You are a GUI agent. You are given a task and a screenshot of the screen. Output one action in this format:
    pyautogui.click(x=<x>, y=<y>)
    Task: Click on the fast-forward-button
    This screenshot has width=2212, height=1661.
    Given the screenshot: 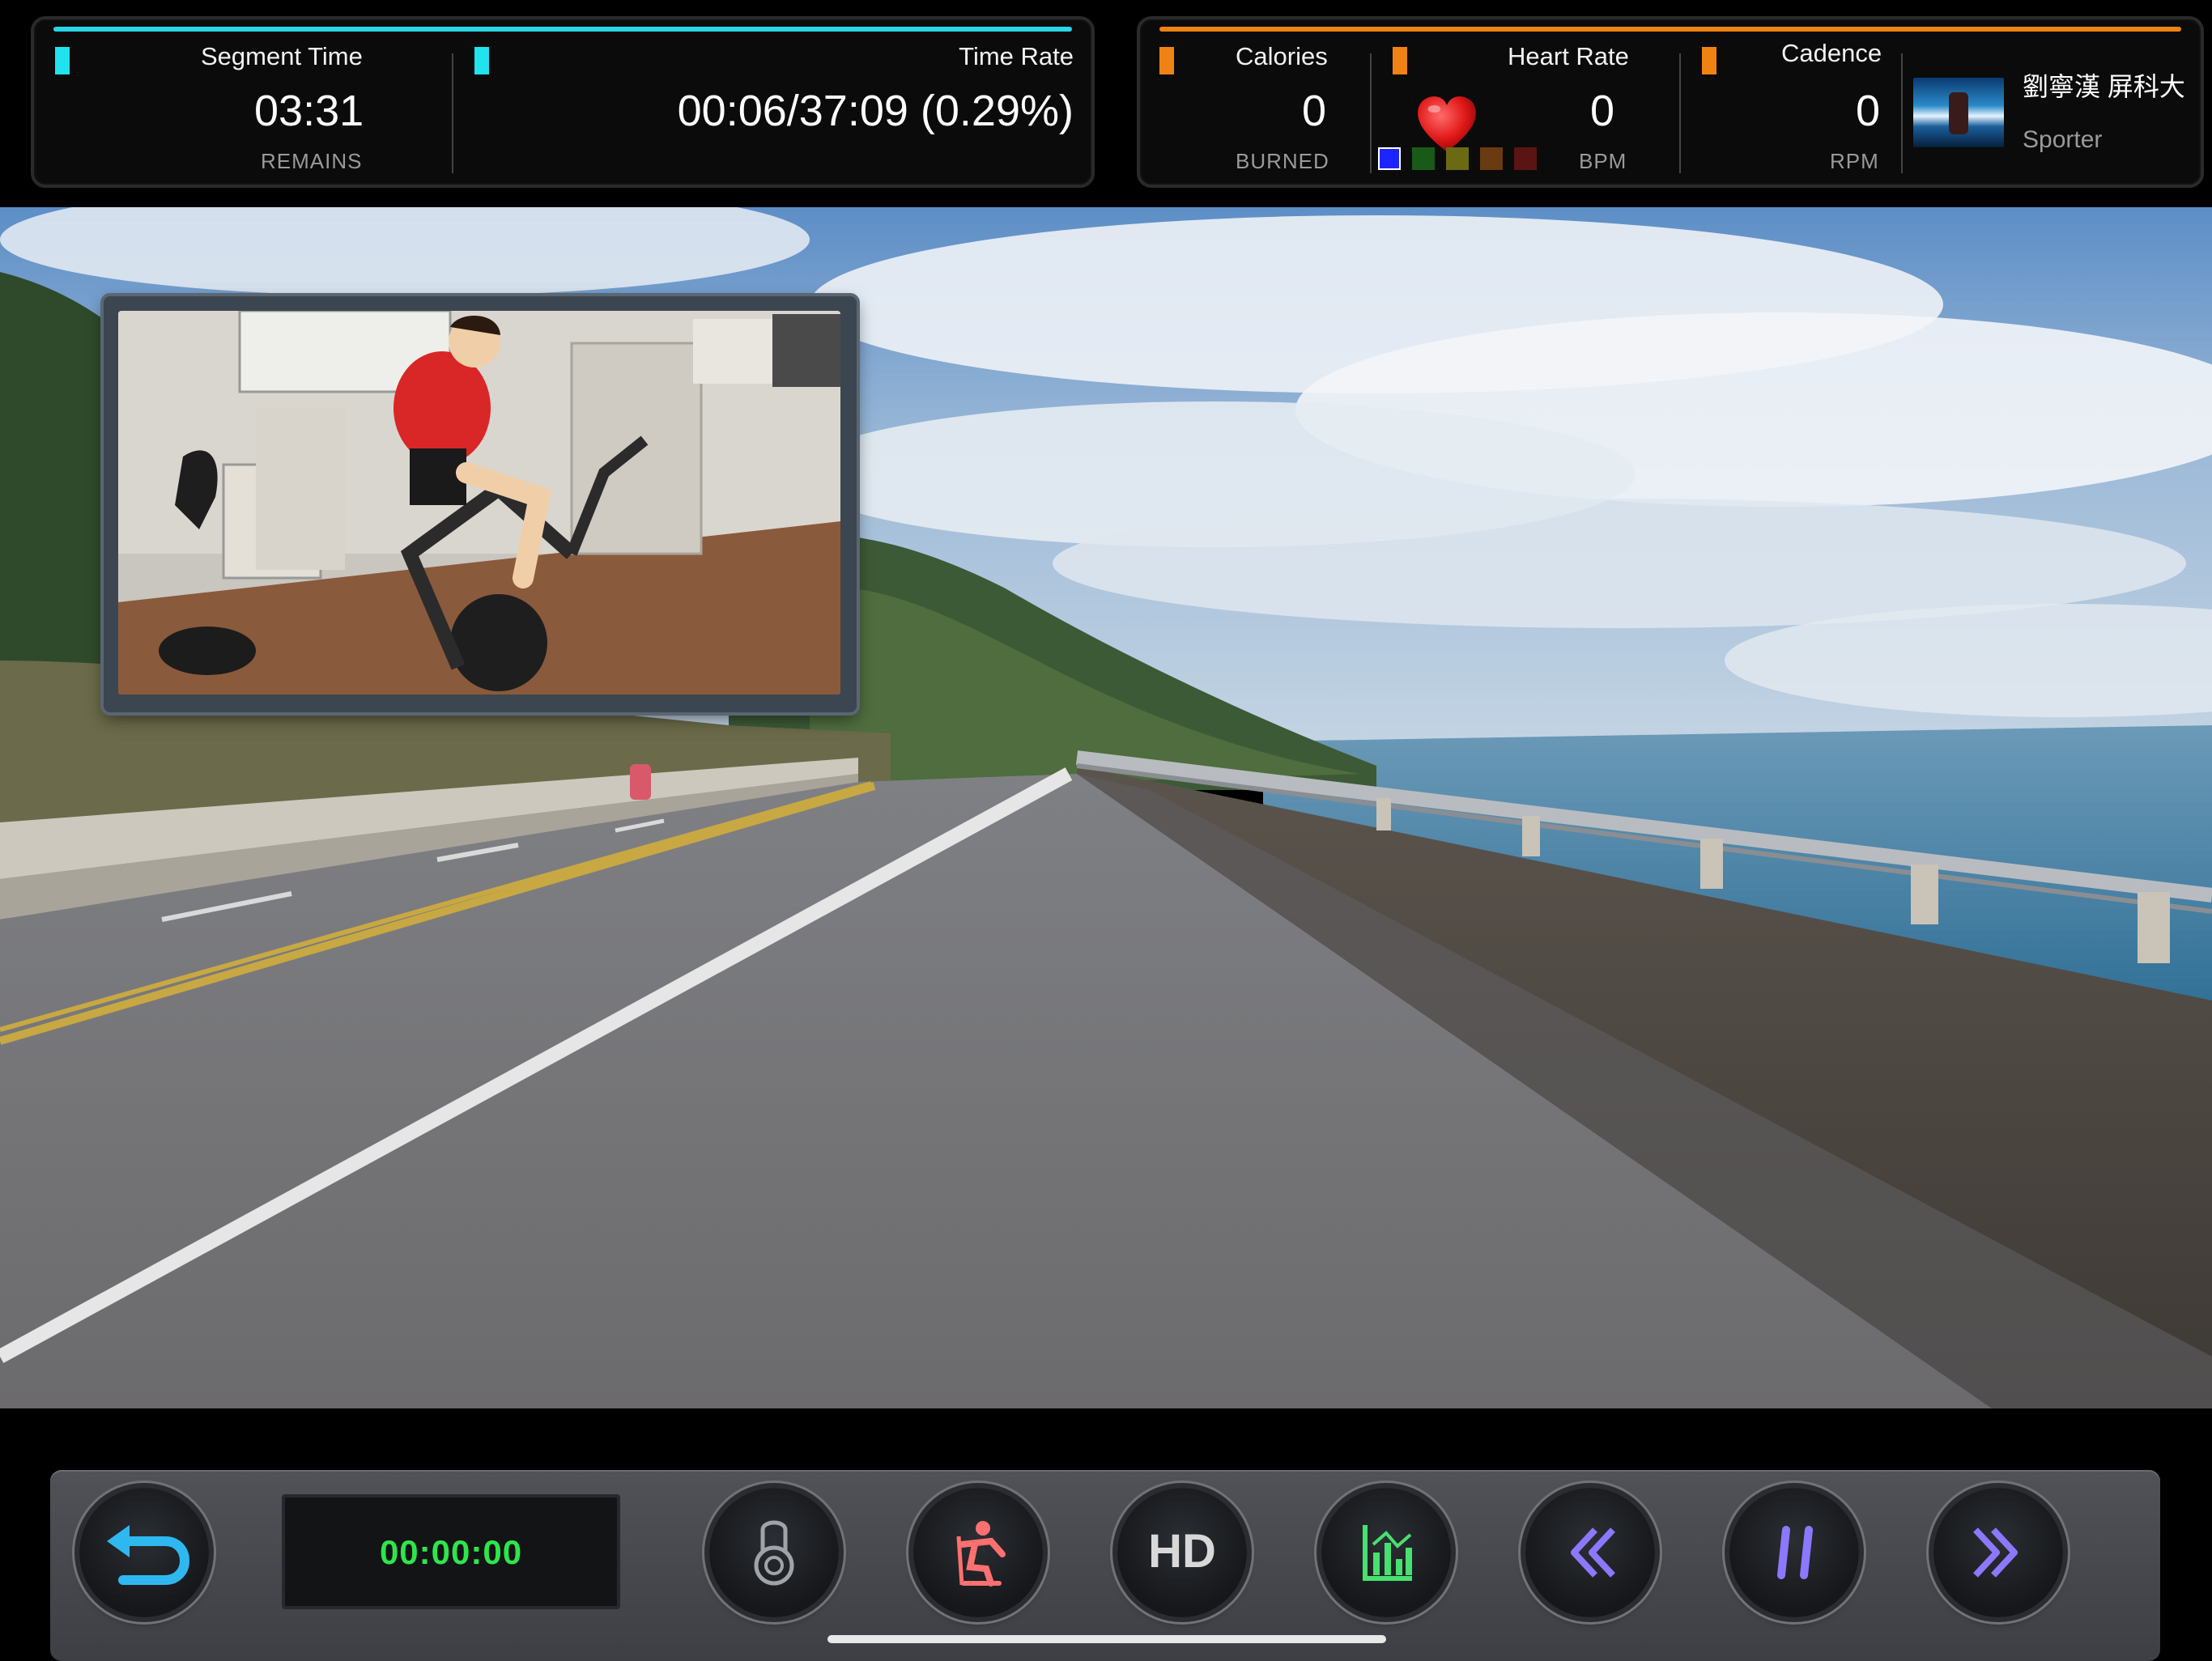 What is the action you would take?
    pyautogui.click(x=1998, y=1553)
    